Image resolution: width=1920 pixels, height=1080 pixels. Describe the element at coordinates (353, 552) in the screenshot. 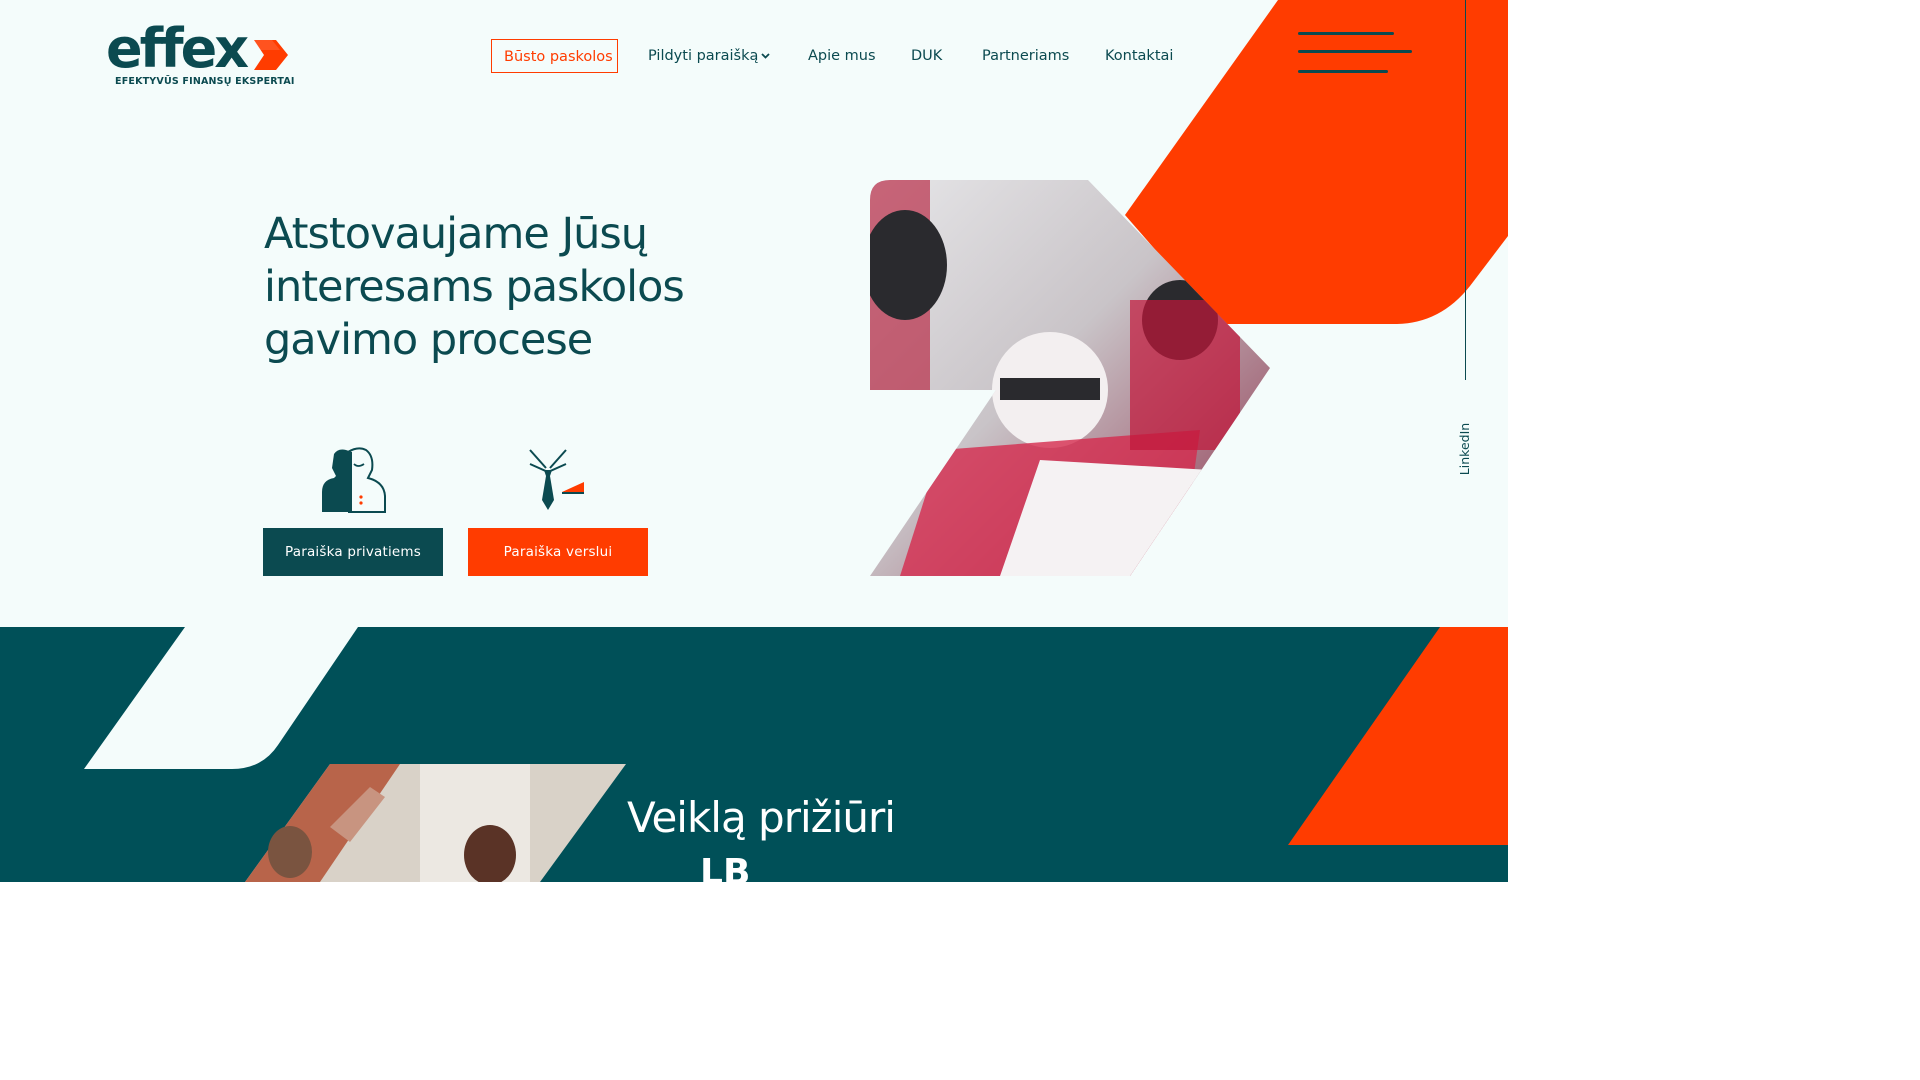

I see `apply-private-button: Paraiška privatiems` at that location.